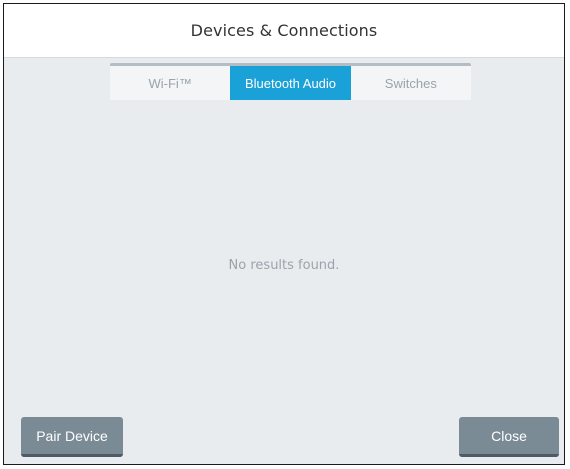 The image size is (570, 469). I want to click on dialog-title: Devices & Connections, so click(284, 30).